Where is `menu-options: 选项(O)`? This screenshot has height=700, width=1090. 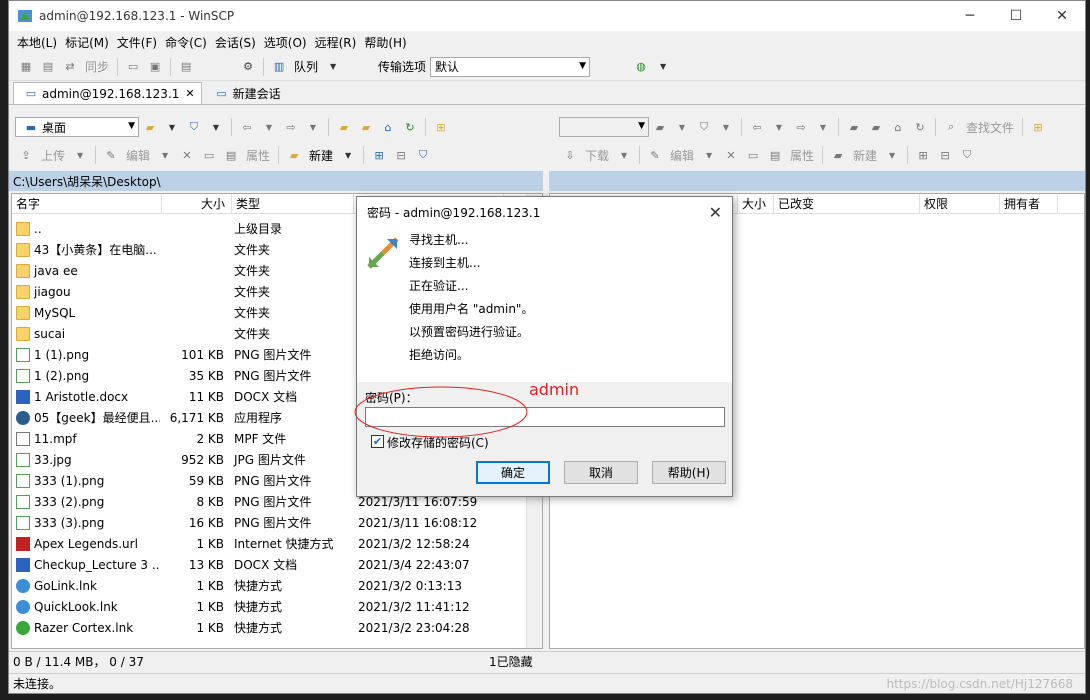 menu-options: 选项(O) is located at coordinates (285, 42).